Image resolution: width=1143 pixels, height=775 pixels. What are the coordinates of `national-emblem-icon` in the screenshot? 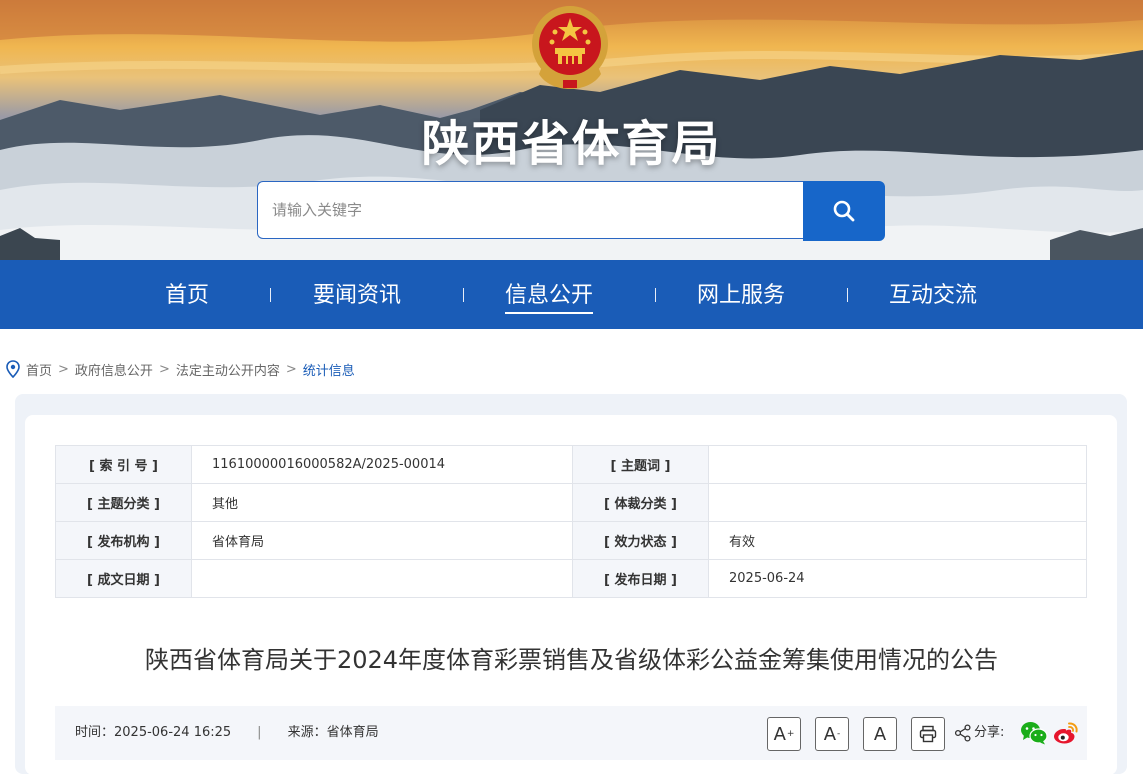 It's located at (570, 47).